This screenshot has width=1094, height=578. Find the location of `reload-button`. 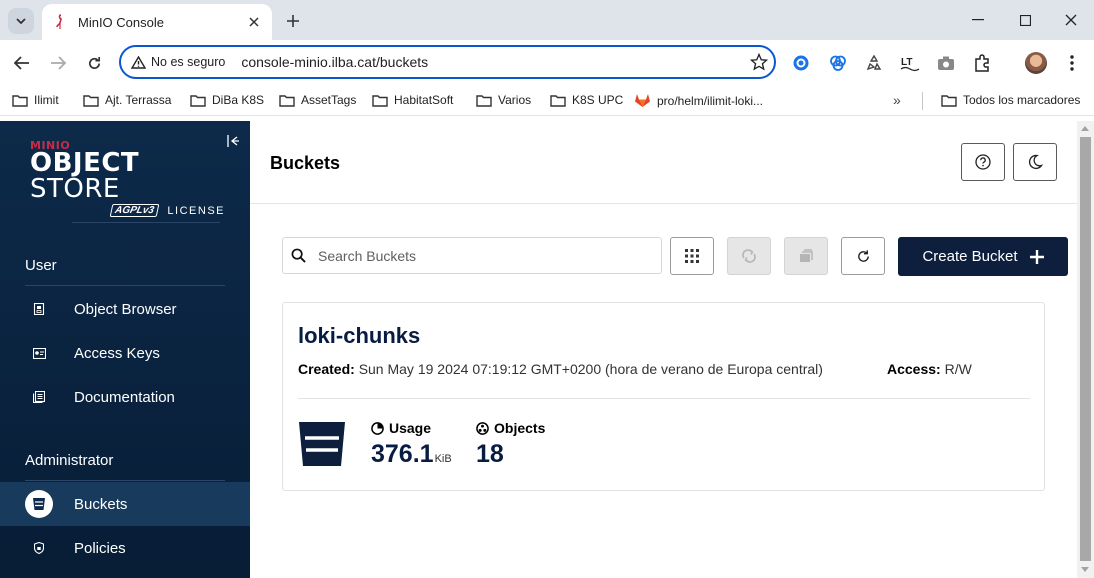

reload-button is located at coordinates (94, 63).